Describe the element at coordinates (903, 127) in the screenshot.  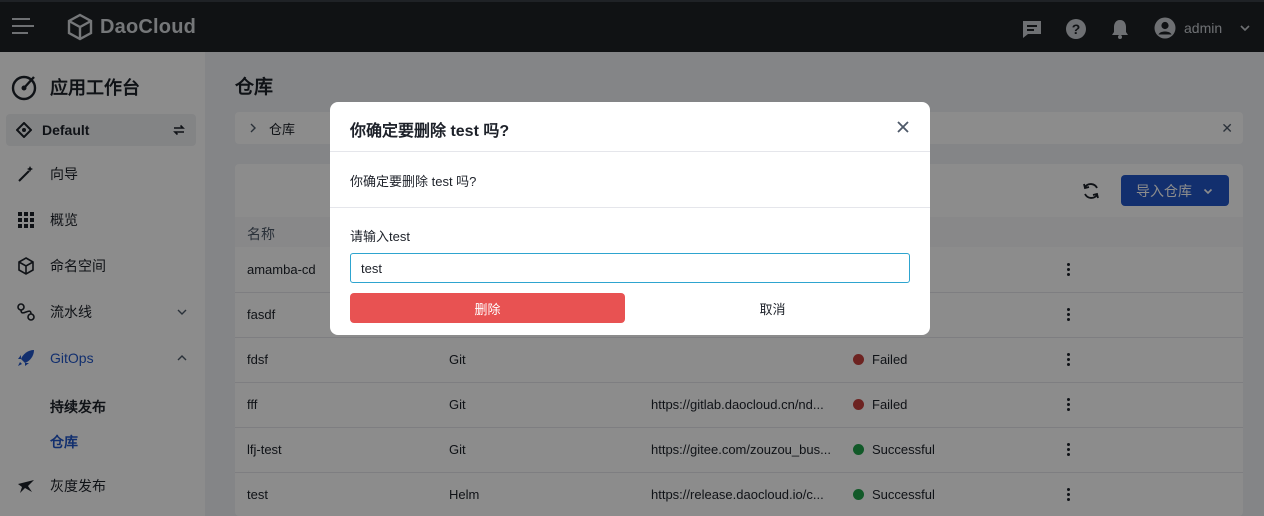
I see `close-icon` at that location.